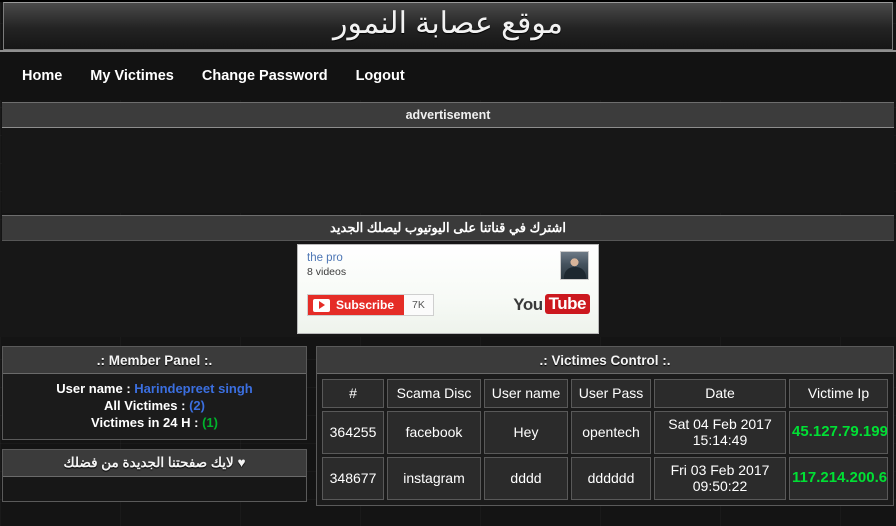 This screenshot has height=526, width=896. Describe the element at coordinates (838, 432) in the screenshot. I see `cell-victime-ip: 45.127.79.199` at that location.